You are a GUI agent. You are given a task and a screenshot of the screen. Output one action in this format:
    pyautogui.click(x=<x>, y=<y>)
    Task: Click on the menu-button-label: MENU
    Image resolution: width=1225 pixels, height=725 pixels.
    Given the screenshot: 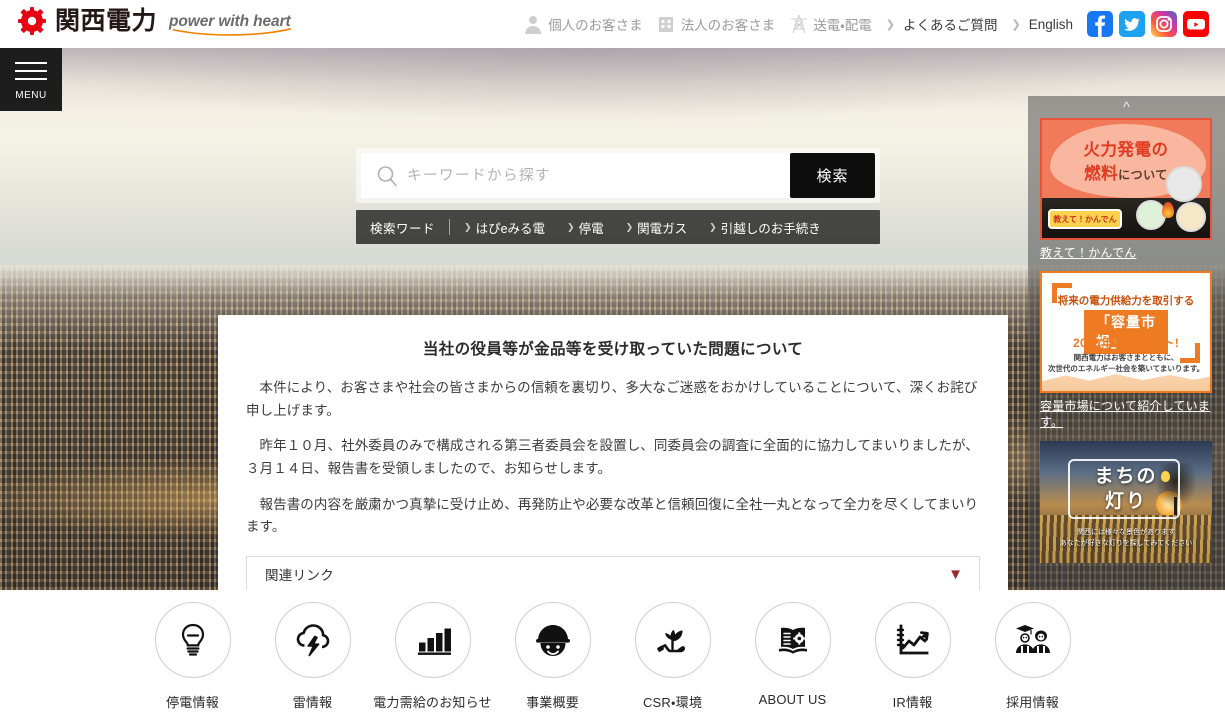 What is the action you would take?
    pyautogui.click(x=31, y=95)
    